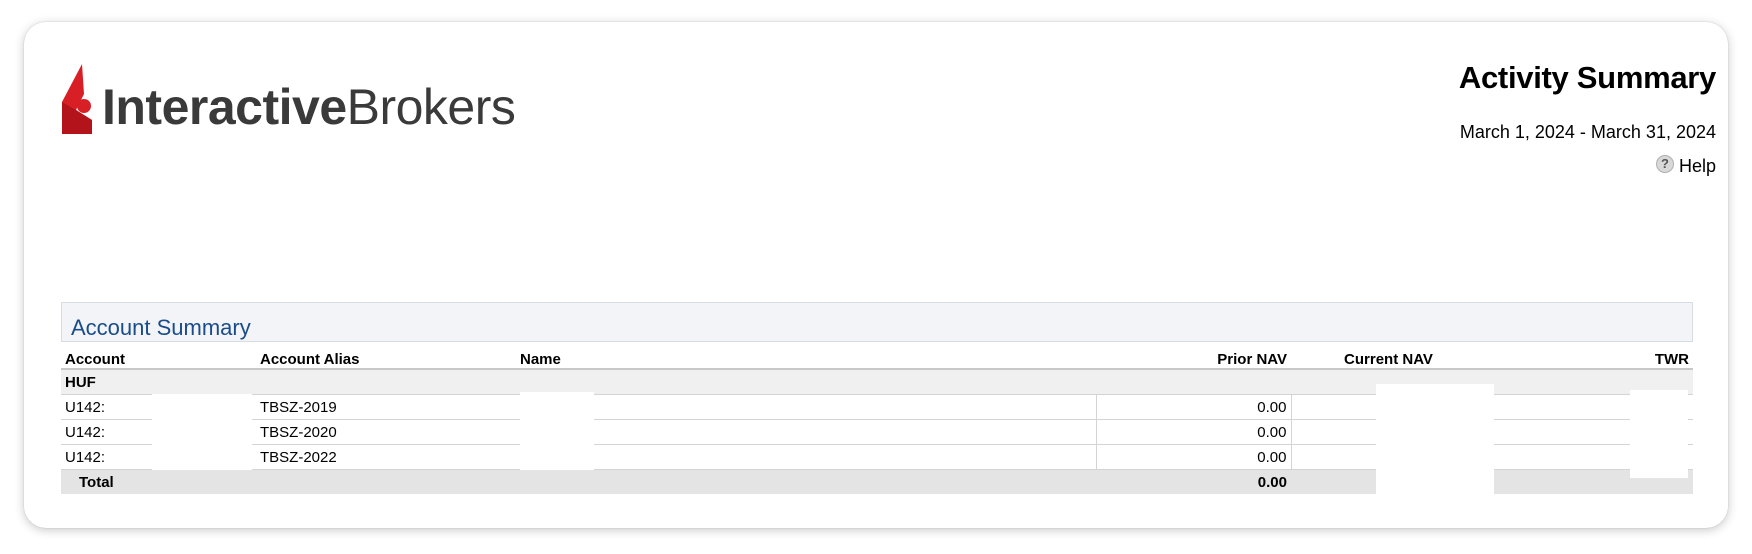 This screenshot has width=1752, height=554. What do you see at coordinates (1664, 163) in the screenshot?
I see `help-icon: ?` at bounding box center [1664, 163].